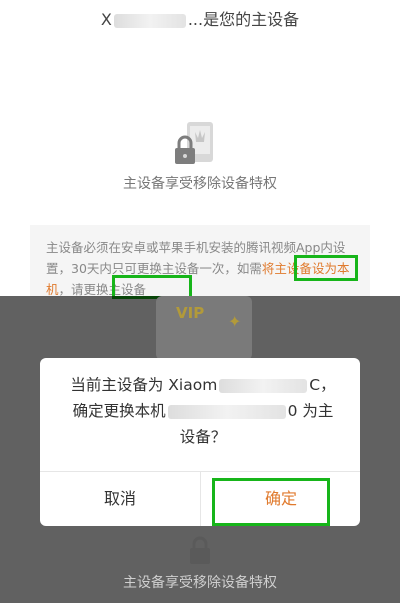  Describe the element at coordinates (106, 19) in the screenshot. I see `title-prefix: X` at that location.